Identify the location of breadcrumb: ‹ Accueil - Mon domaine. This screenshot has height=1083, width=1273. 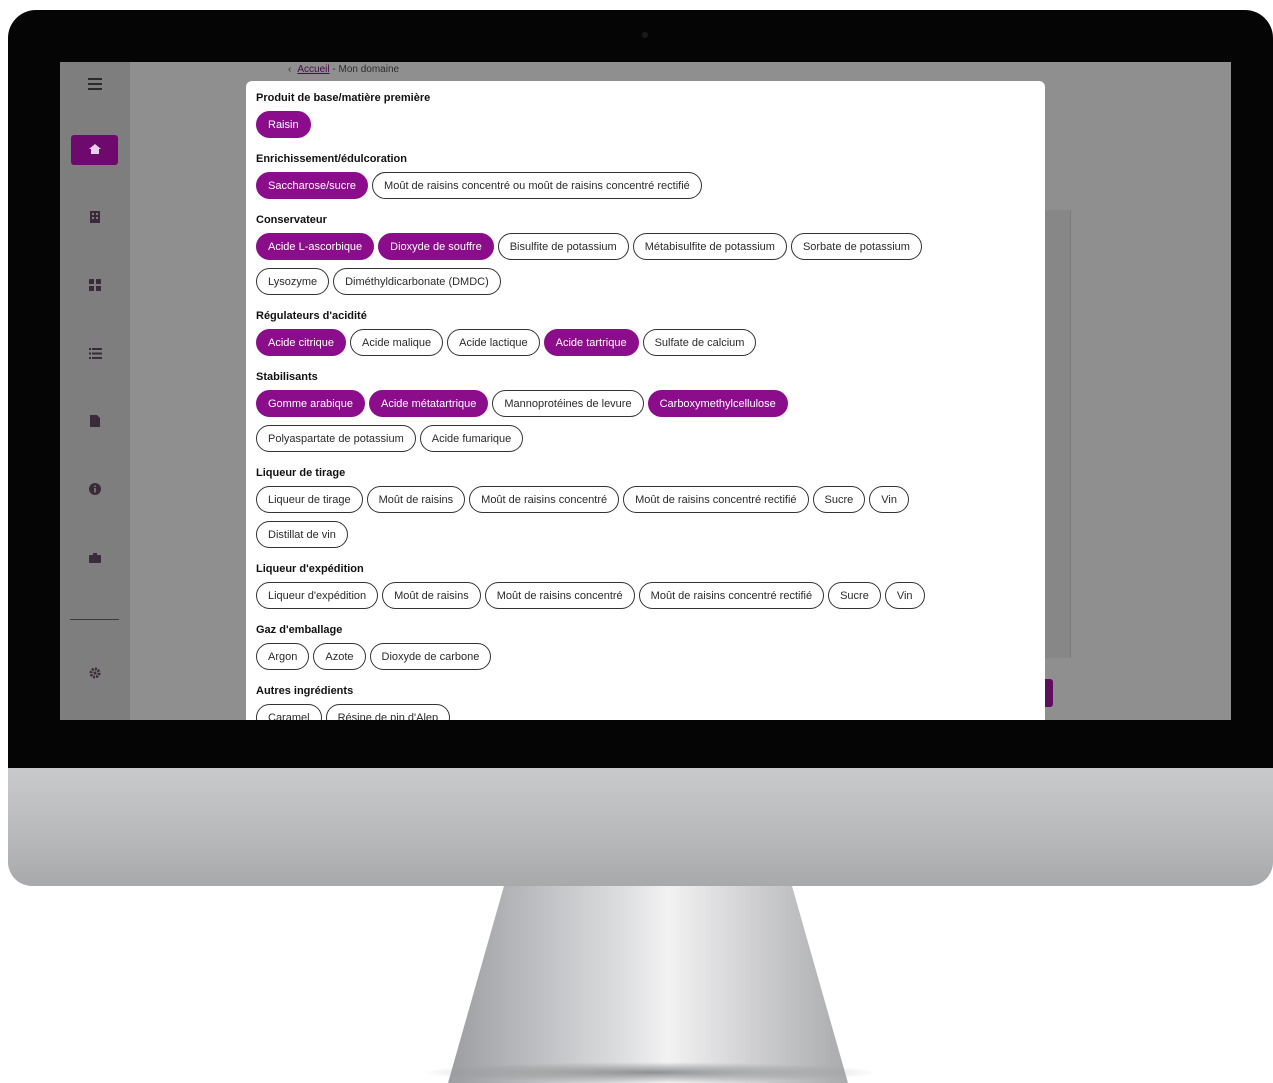
(343, 69).